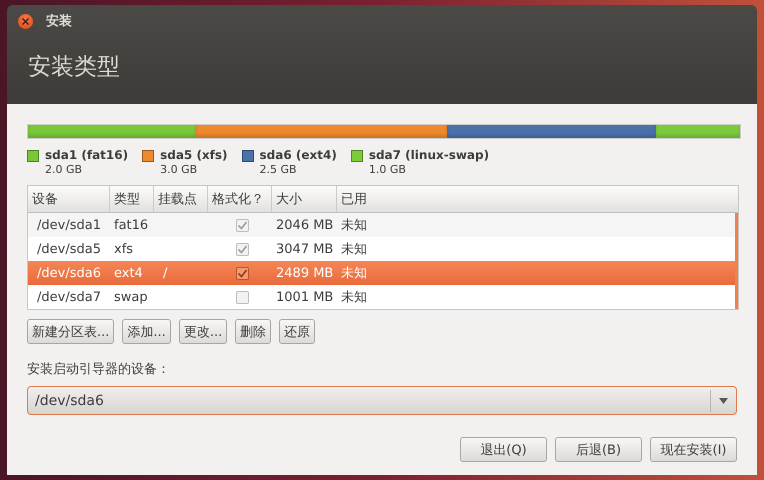 The image size is (764, 480). Describe the element at coordinates (304, 297) in the screenshot. I see `table-cell-text: 1001 MB` at that location.